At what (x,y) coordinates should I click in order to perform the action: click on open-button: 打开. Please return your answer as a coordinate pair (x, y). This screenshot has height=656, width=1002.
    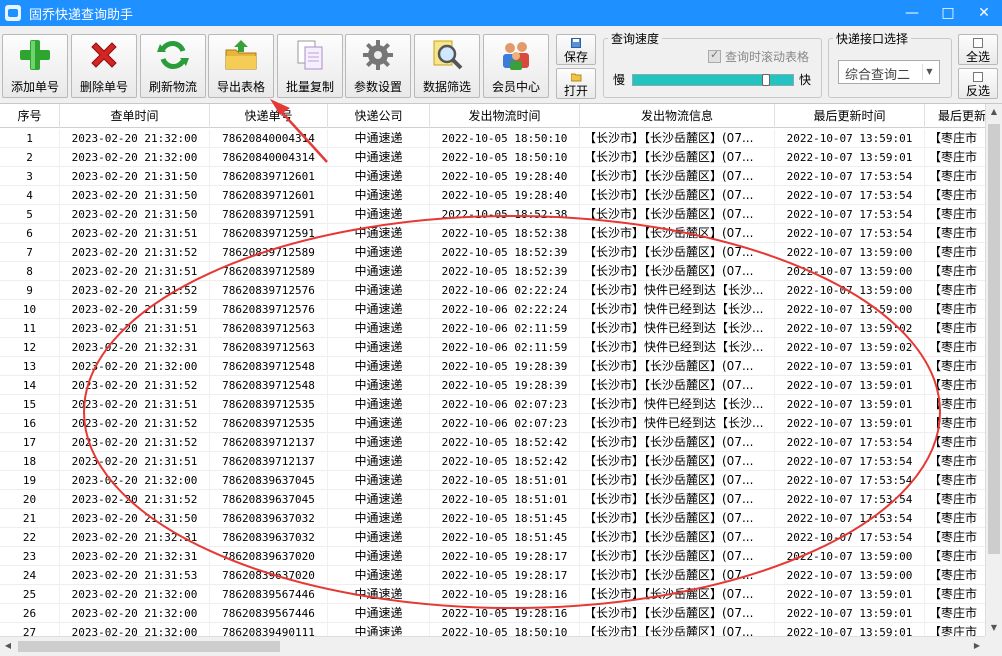
    Looking at the image, I should click on (576, 83).